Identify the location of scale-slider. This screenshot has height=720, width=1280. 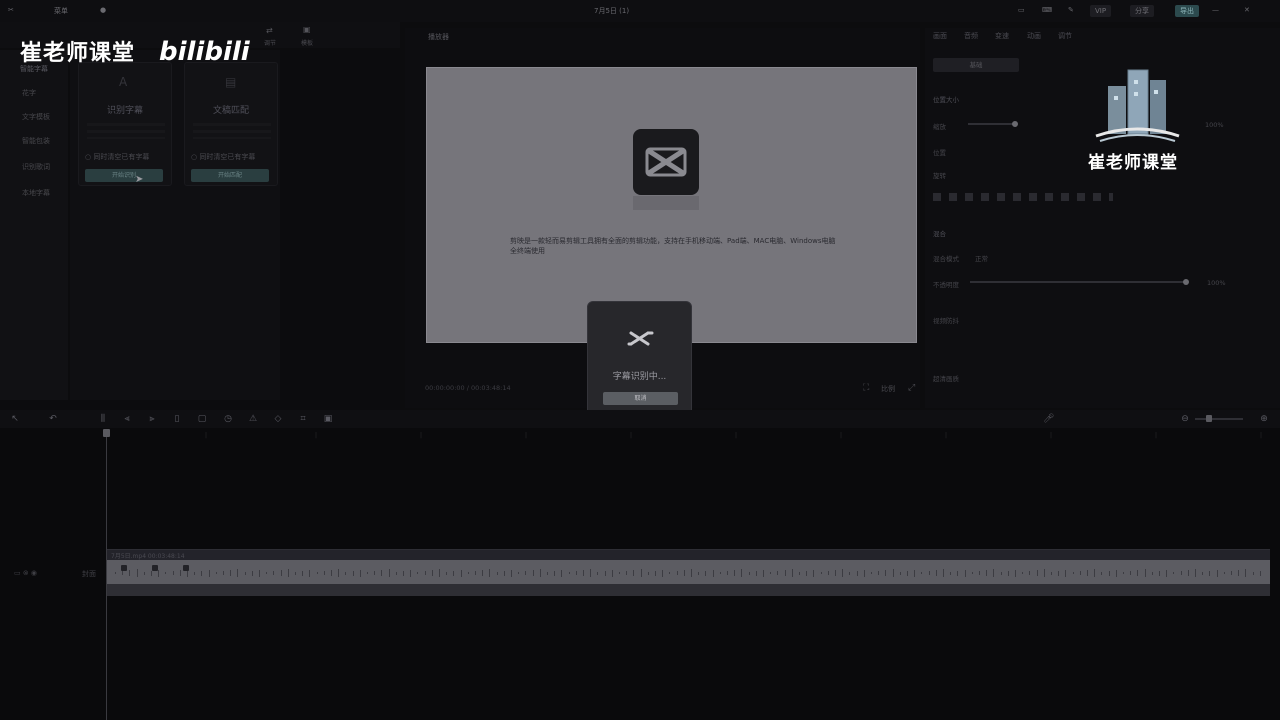
(991, 124).